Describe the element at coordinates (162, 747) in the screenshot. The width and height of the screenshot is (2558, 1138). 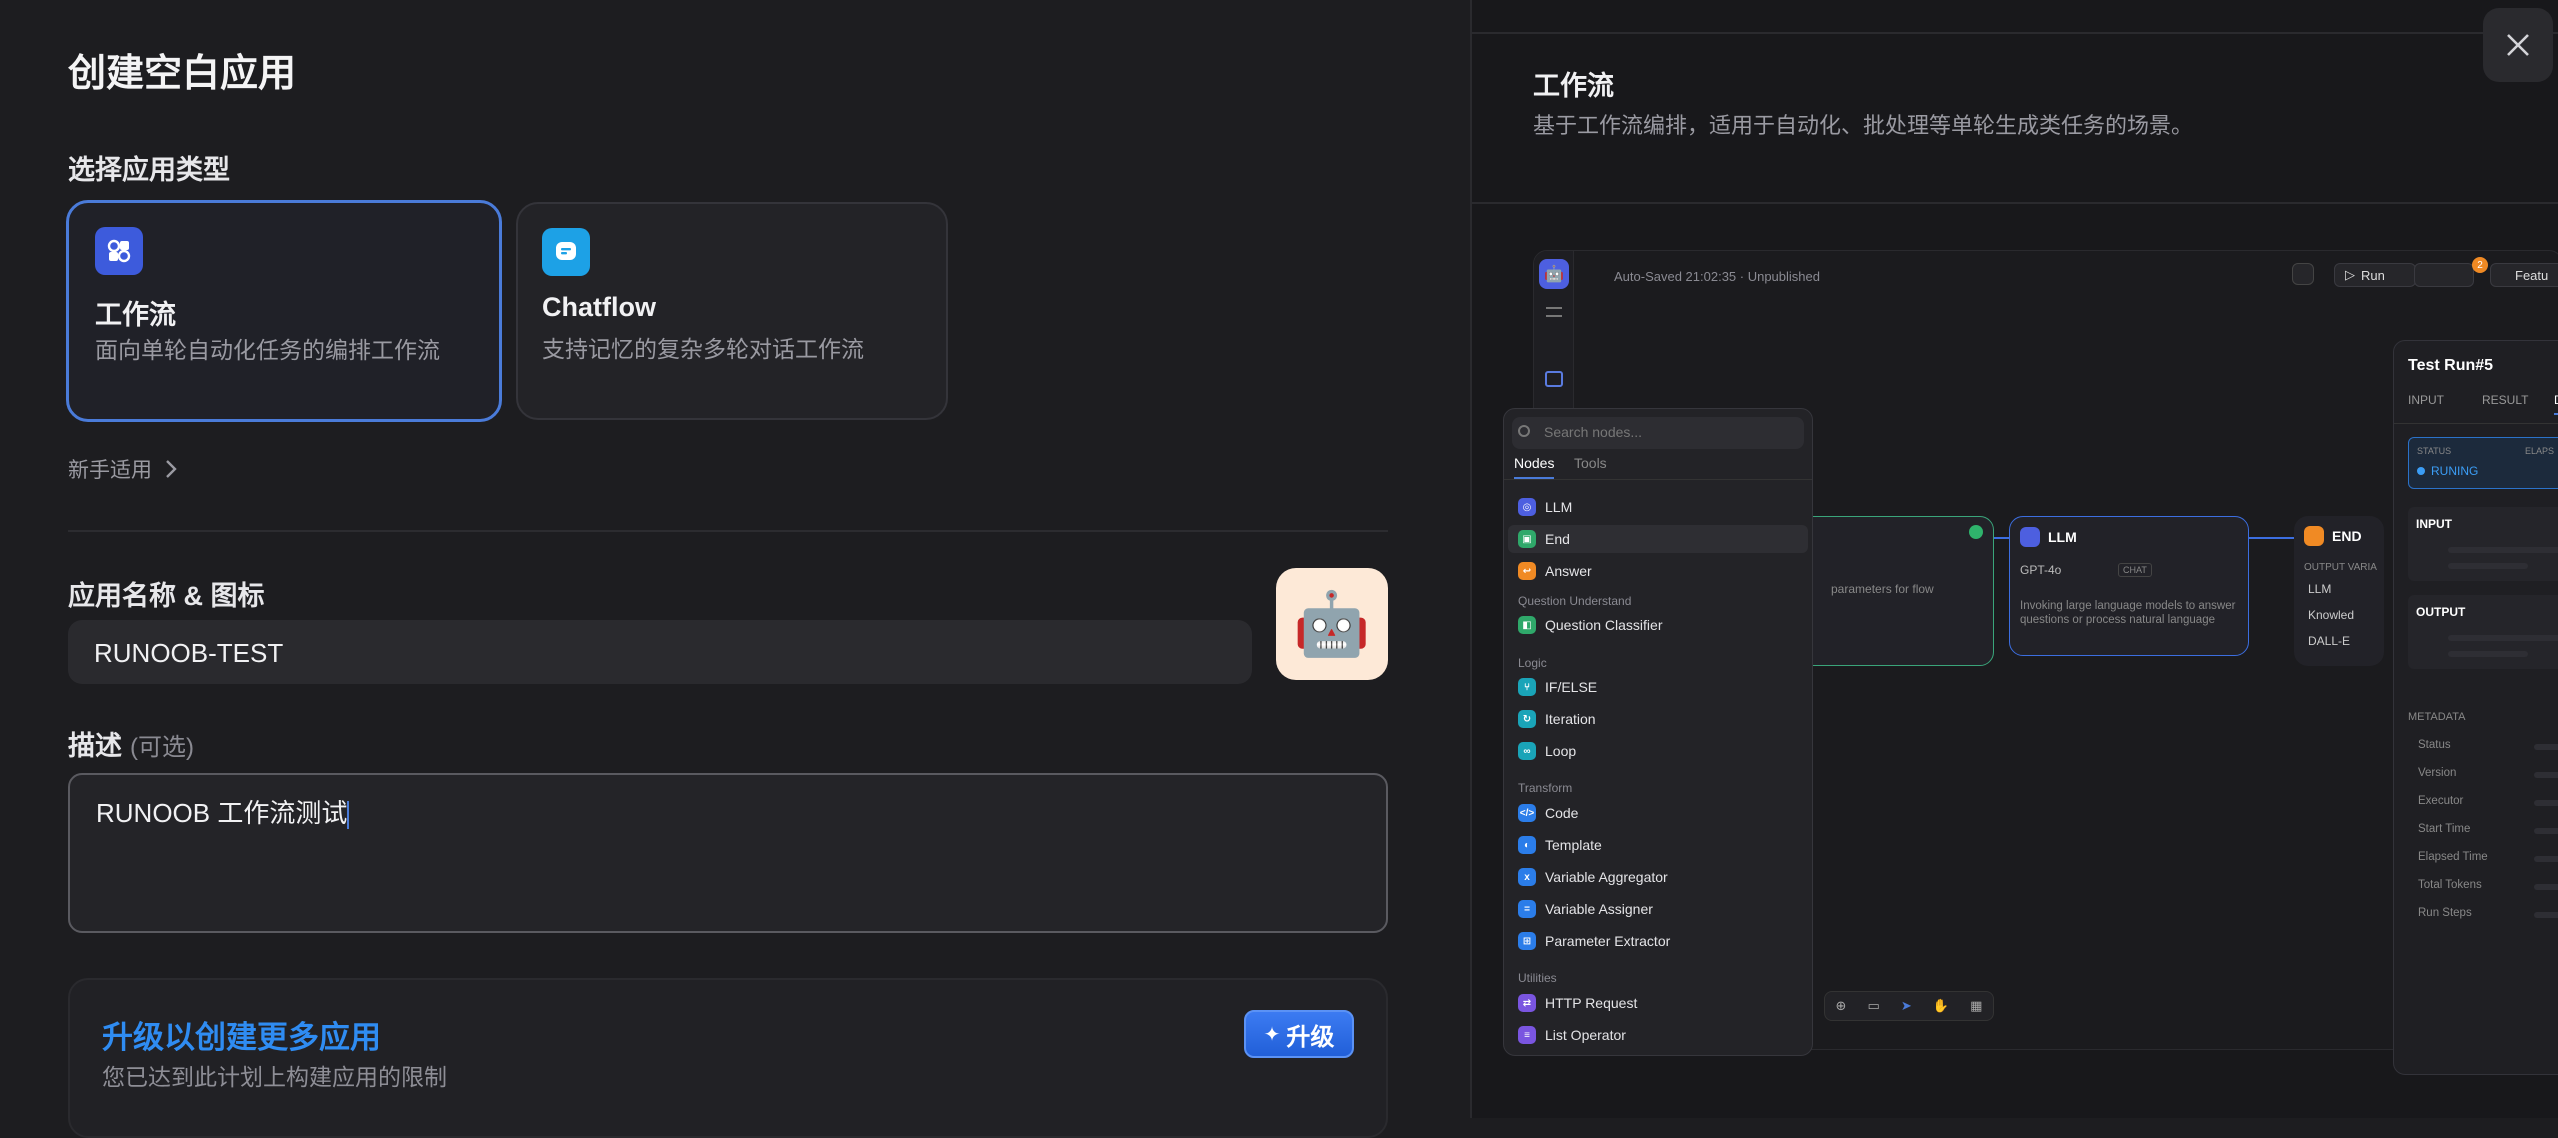
I see `desc-optional: (可选)` at that location.